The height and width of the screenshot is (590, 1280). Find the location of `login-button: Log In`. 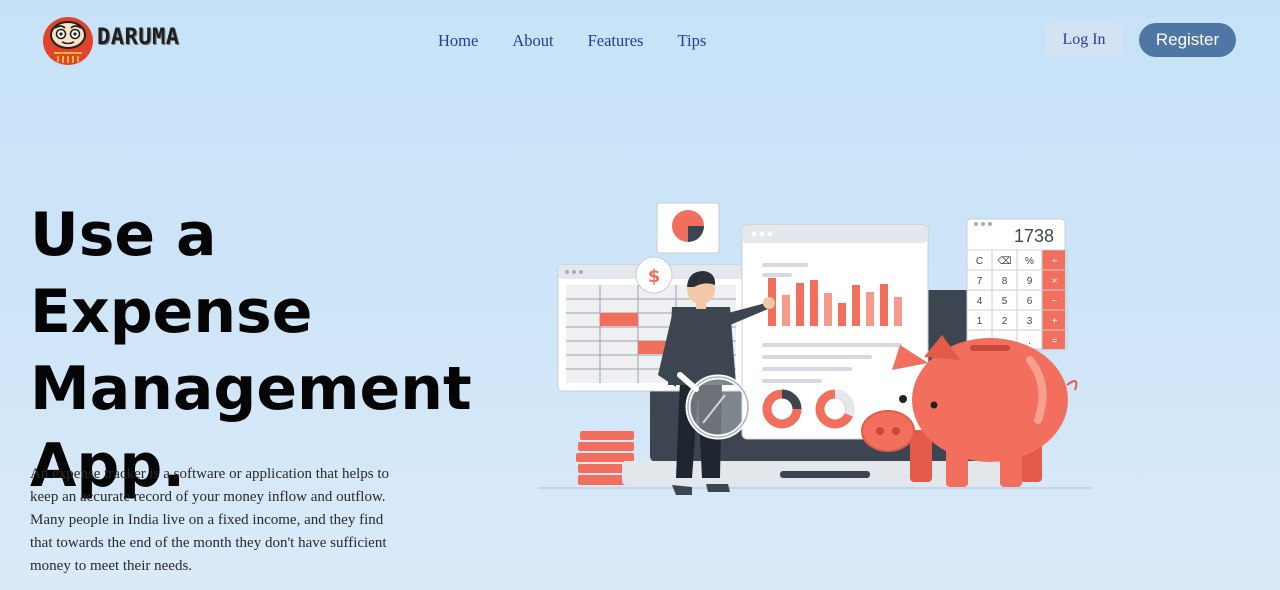

login-button: Log In is located at coordinates (1084, 40).